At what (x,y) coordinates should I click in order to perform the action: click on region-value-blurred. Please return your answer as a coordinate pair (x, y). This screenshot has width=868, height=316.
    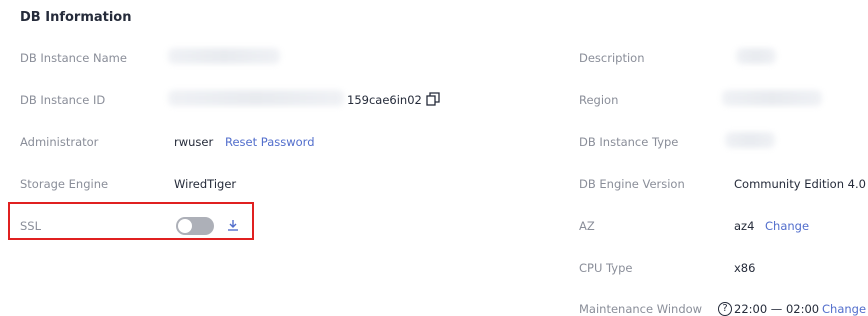
    Looking at the image, I should click on (772, 98).